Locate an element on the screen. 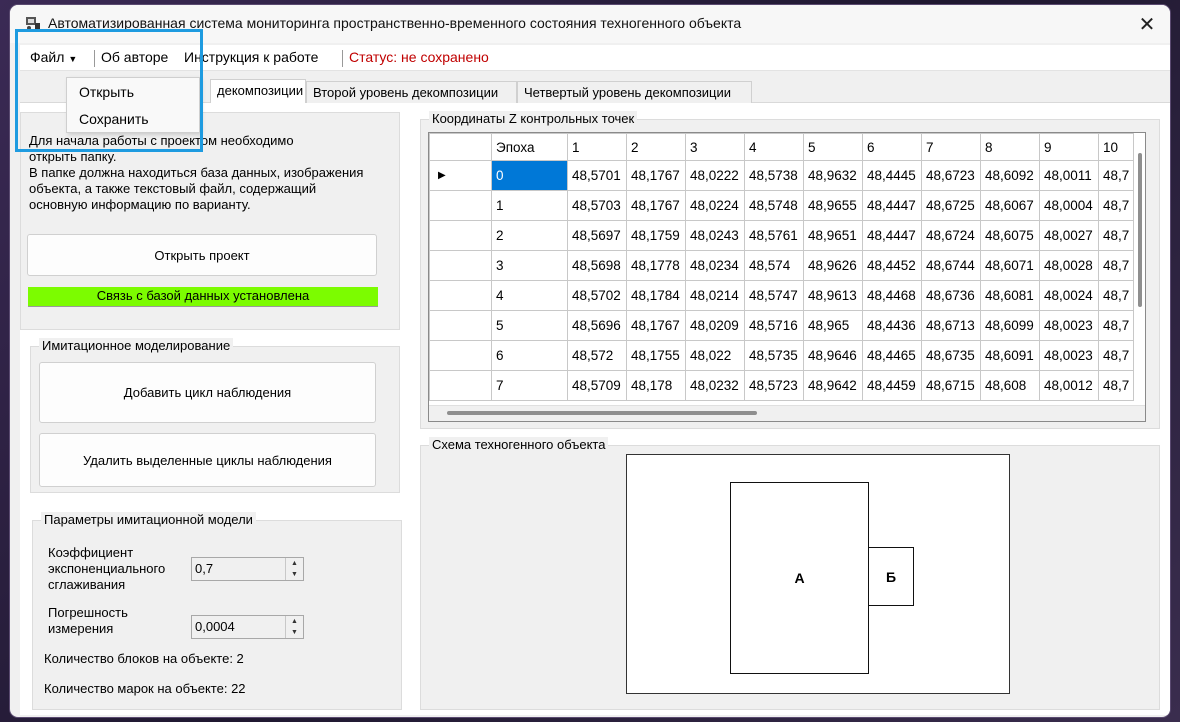 This screenshot has height=722, width=1180. epoch-cell: 3 is located at coordinates (529, 265).